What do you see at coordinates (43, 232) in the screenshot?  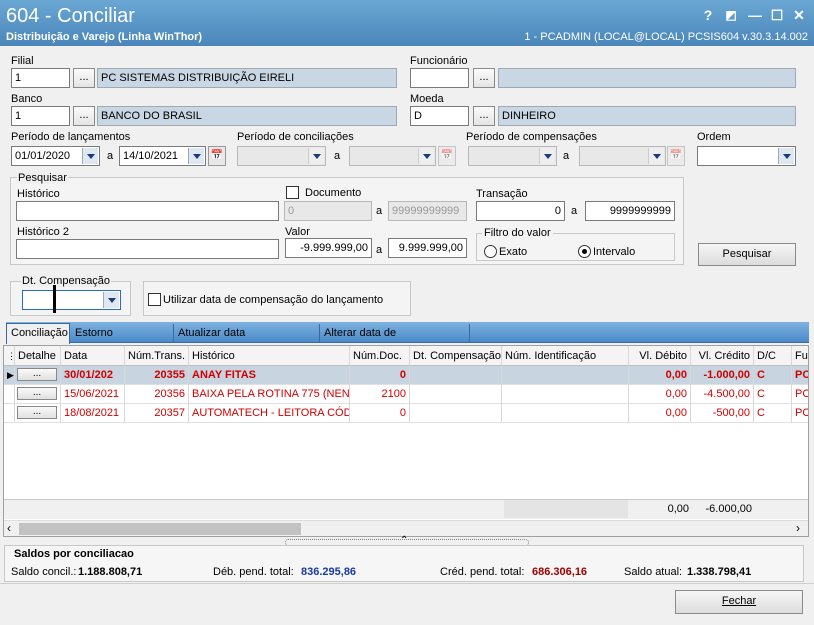 I see `historico2-label: Histórico 2` at bounding box center [43, 232].